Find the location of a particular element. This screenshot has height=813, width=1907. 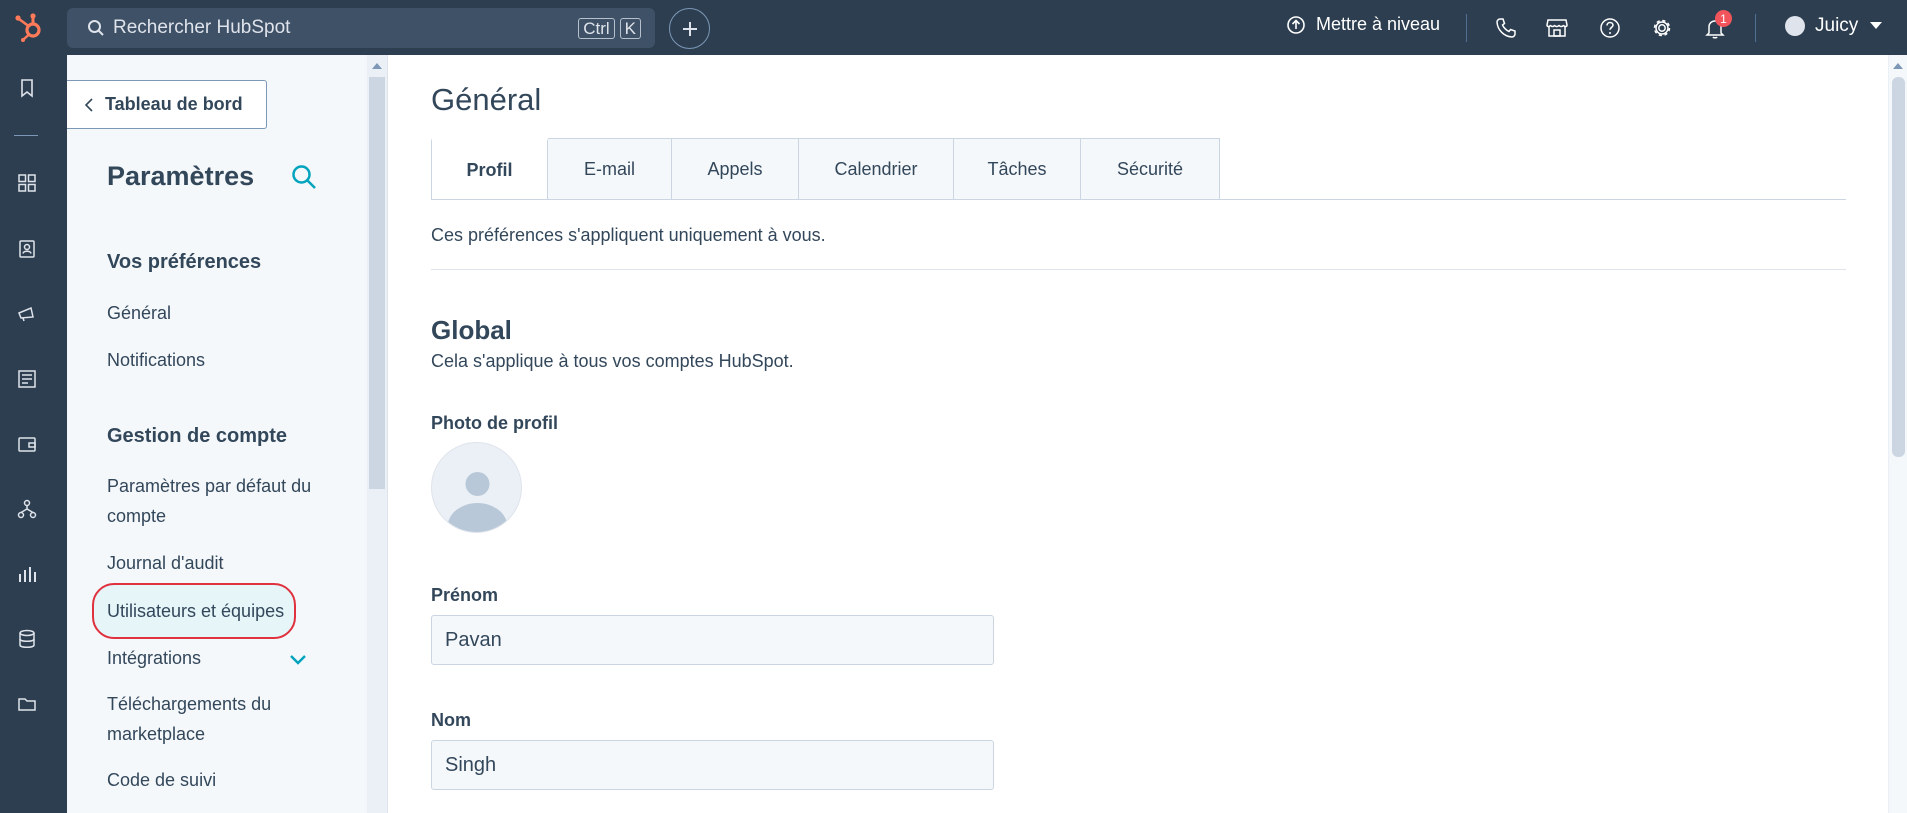

profile-photo-label: Photo de profil is located at coordinates (494, 423).